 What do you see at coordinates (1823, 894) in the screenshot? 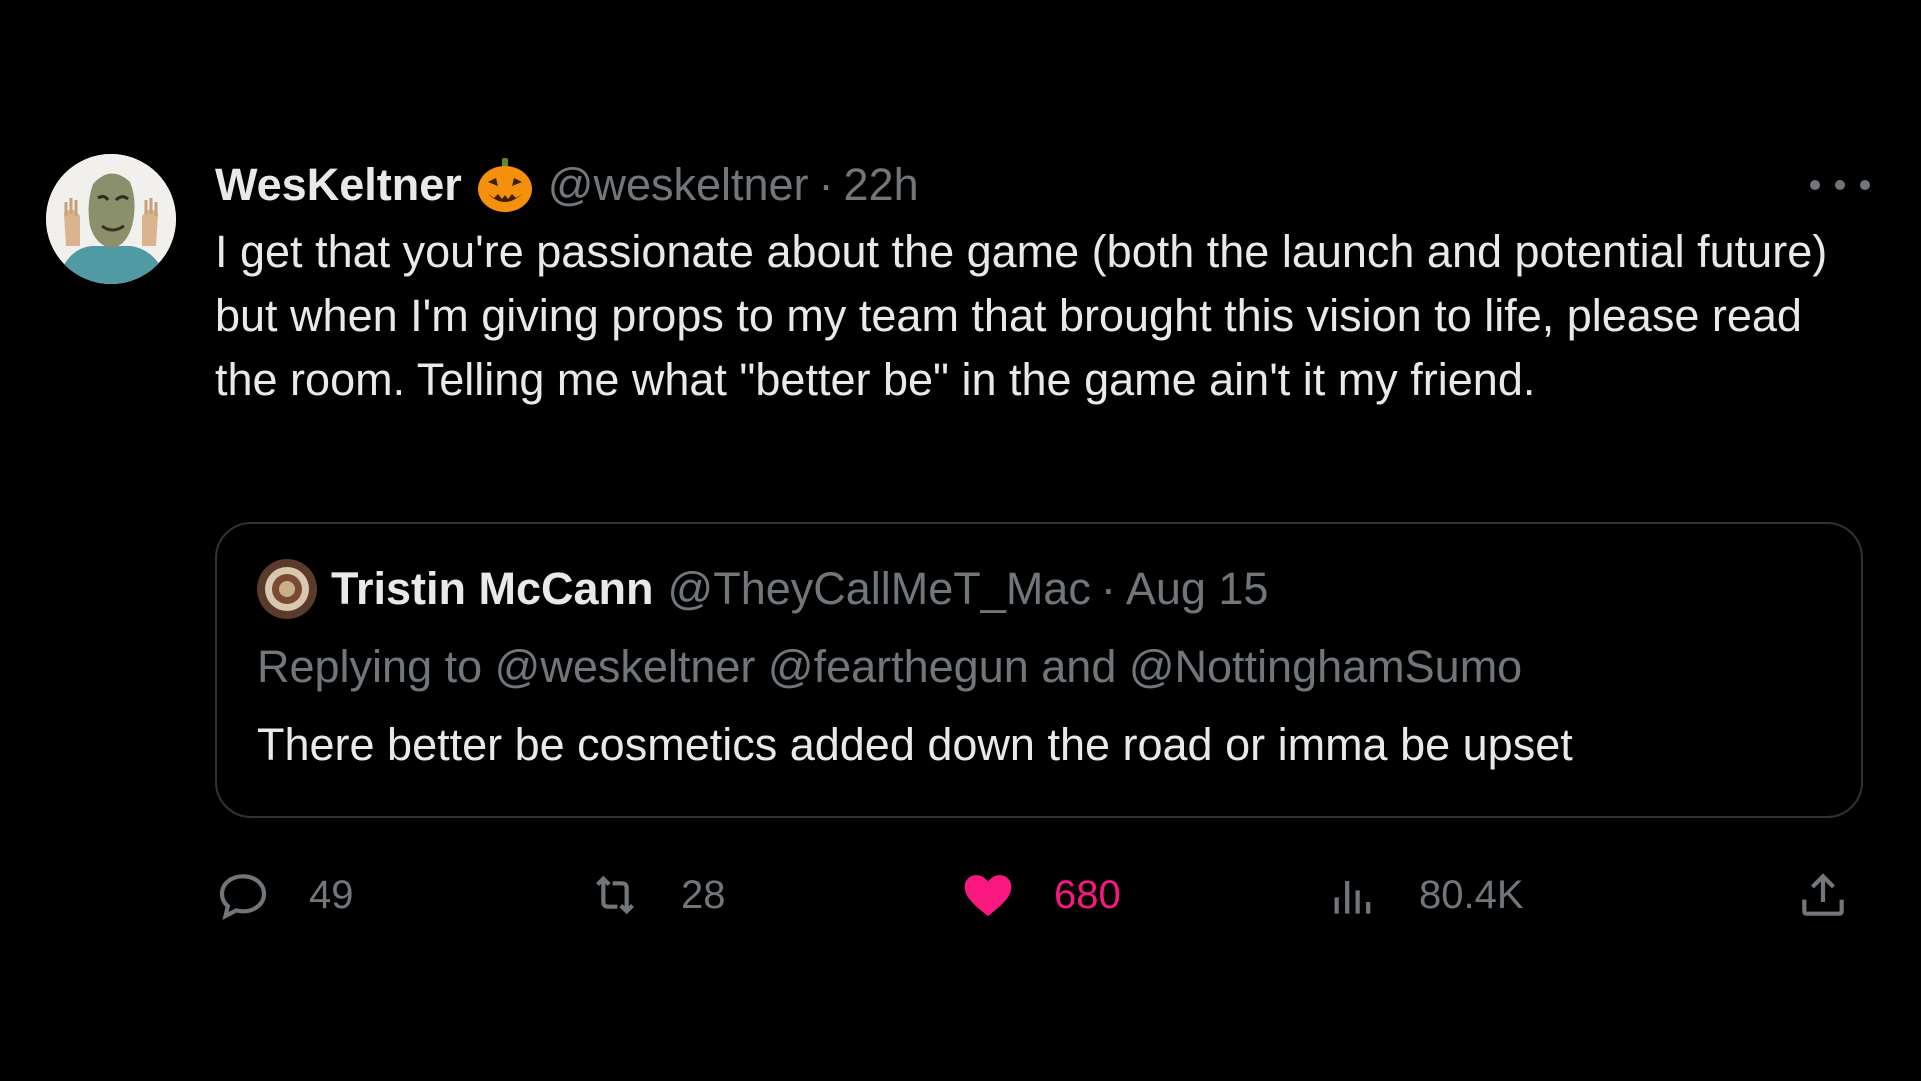
I see `share-icon` at bounding box center [1823, 894].